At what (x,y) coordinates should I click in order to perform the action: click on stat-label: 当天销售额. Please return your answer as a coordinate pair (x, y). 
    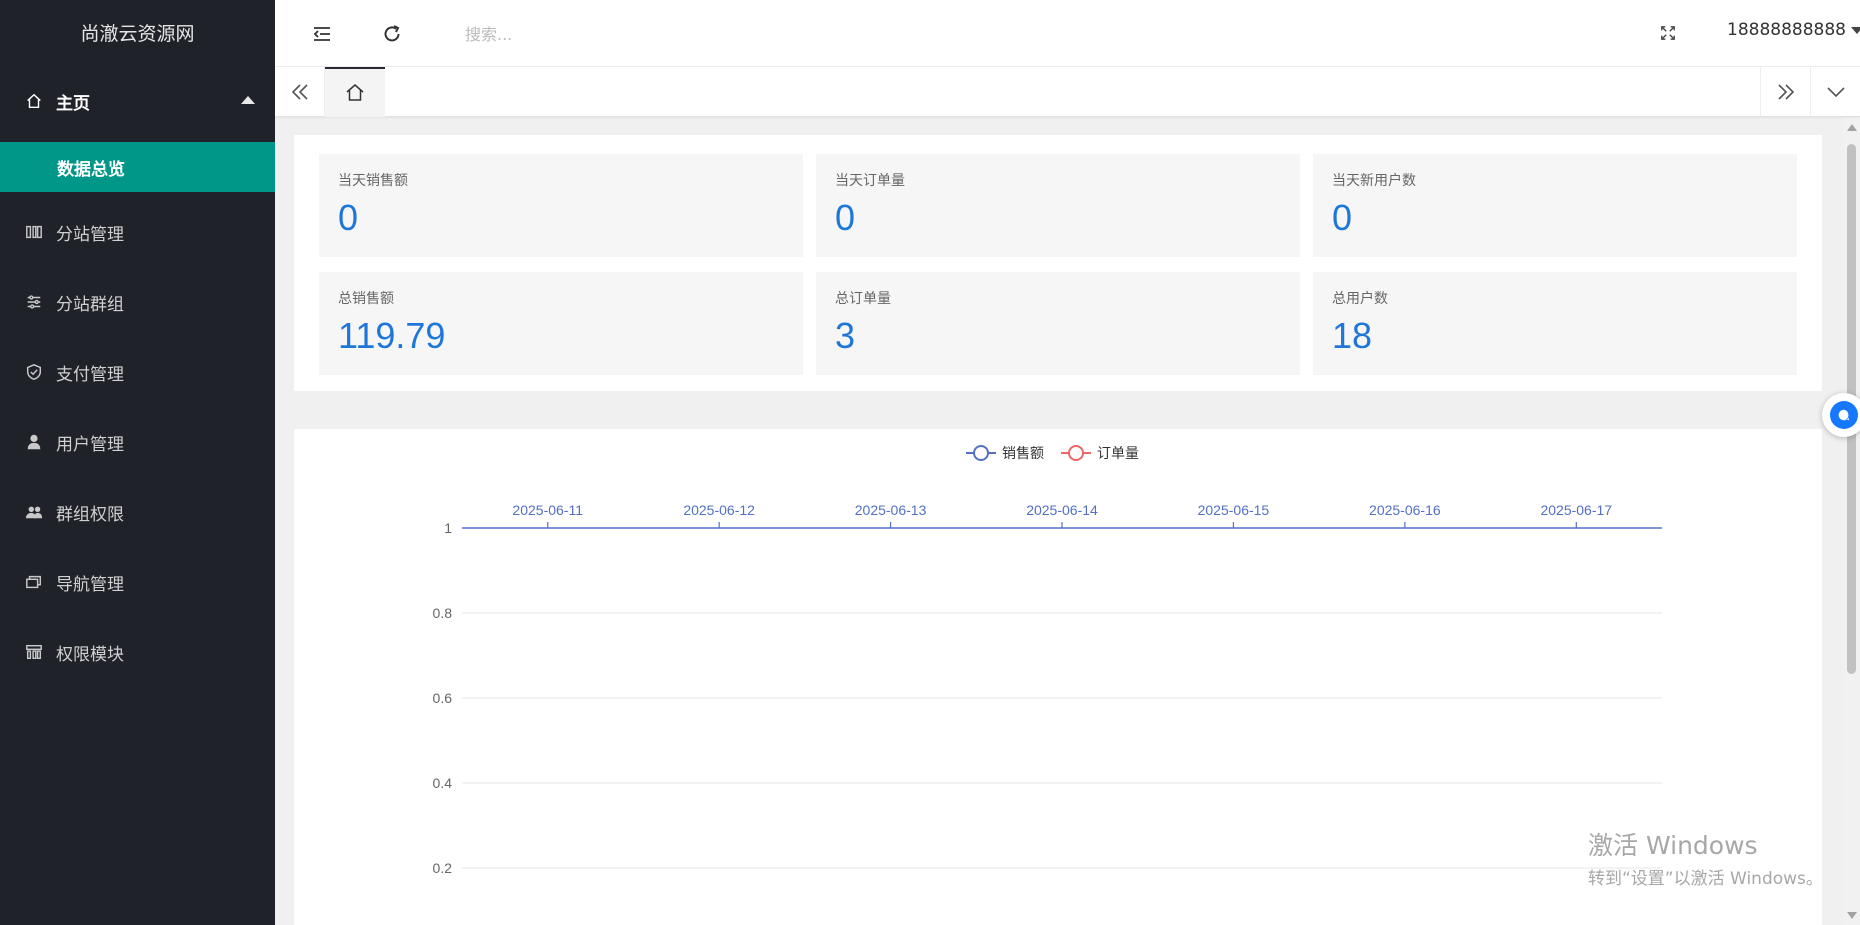
    Looking at the image, I should click on (373, 181).